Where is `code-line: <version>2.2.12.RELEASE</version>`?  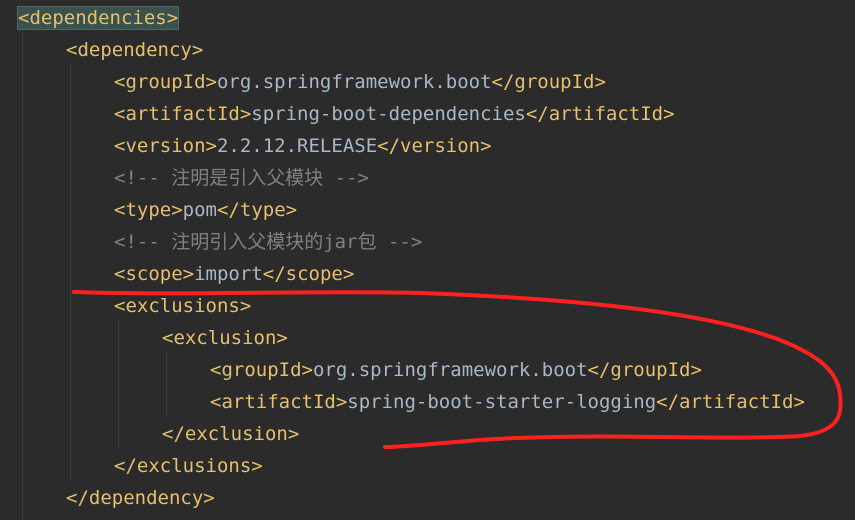 code-line: <version>2.2.12.RELEASE</version> is located at coordinates (303, 146).